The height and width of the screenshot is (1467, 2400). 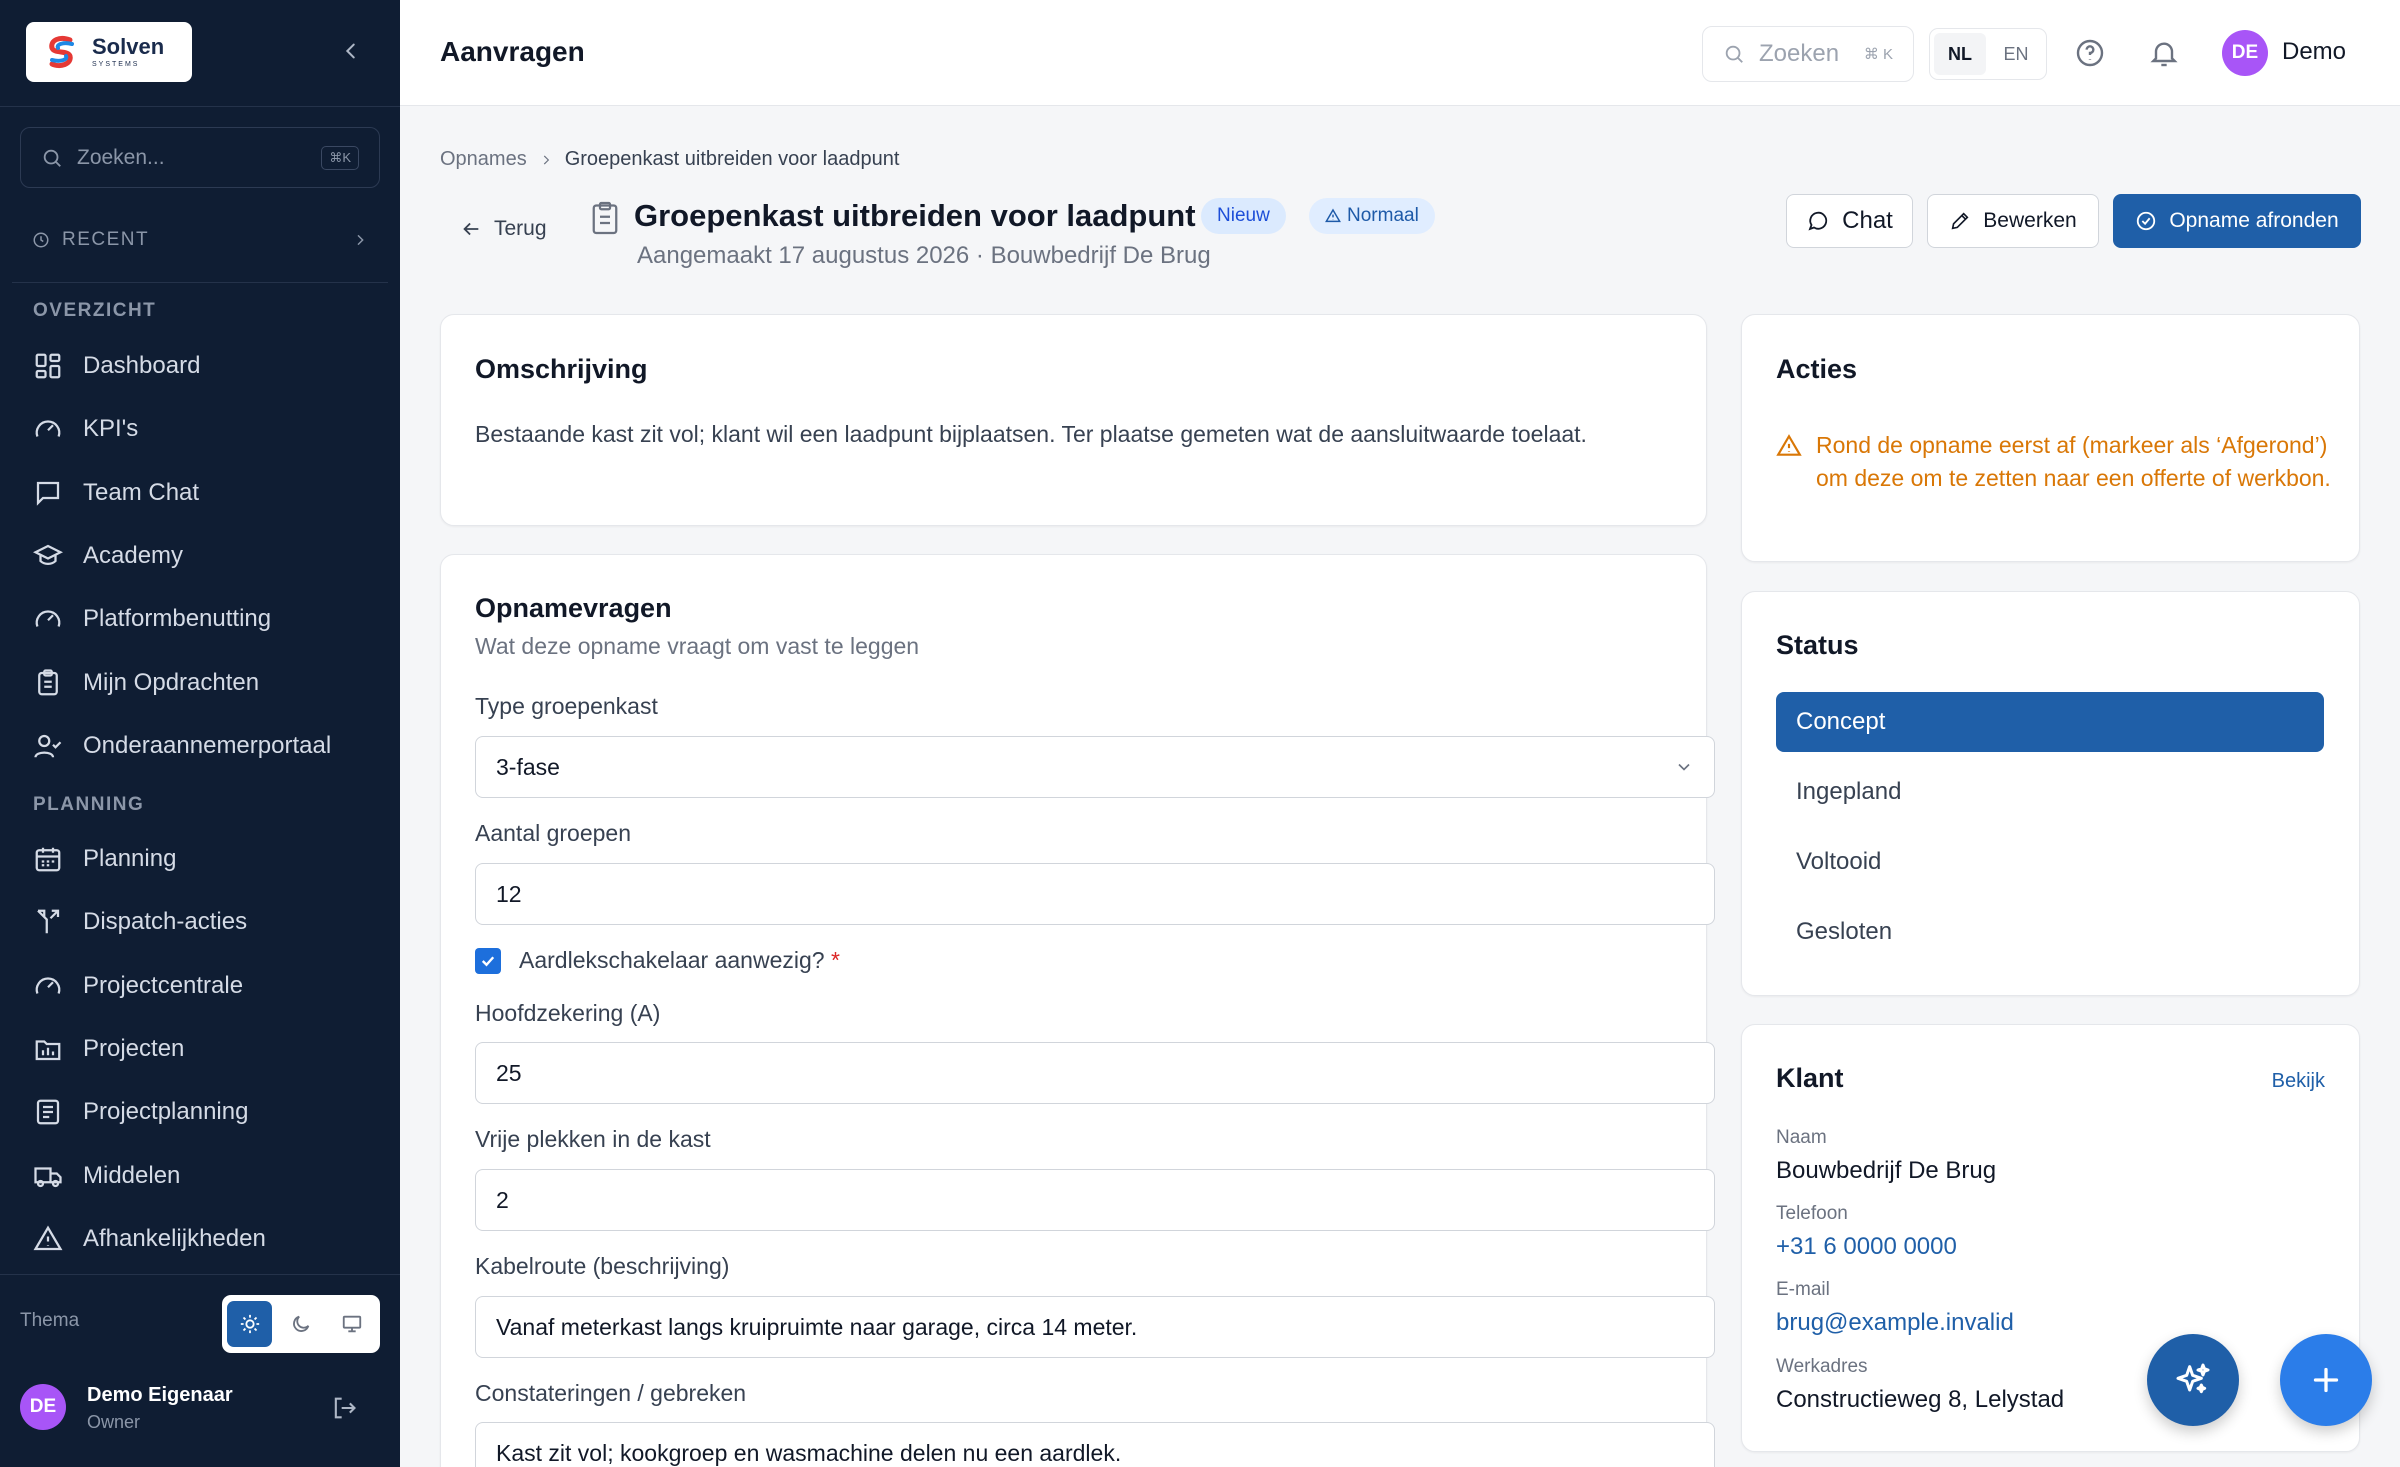 I want to click on sidebar-search-input: Zoeken... ⌘K, so click(x=200, y=157).